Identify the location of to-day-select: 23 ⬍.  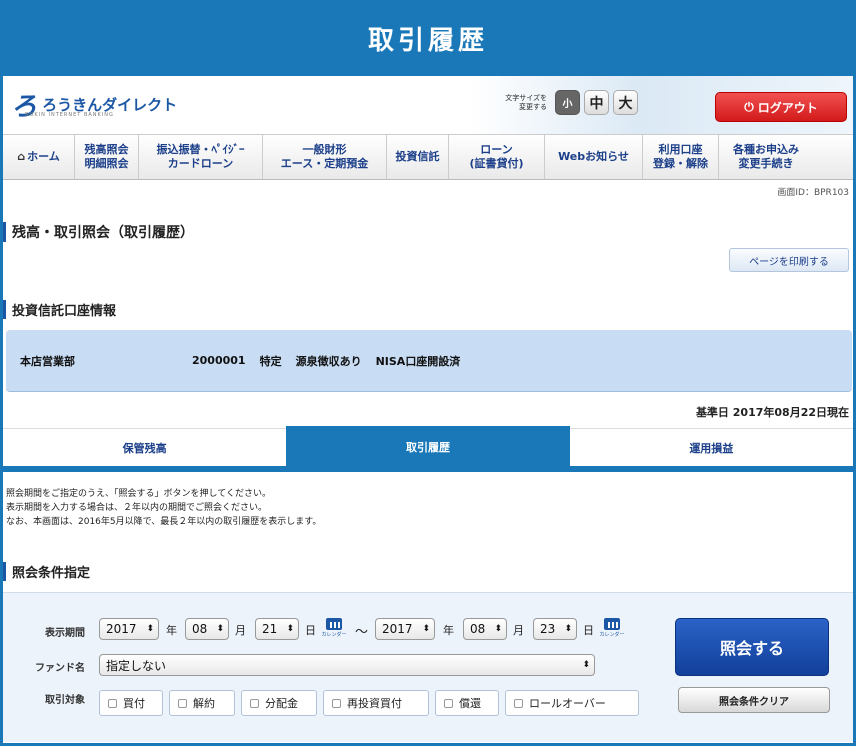
(555, 629).